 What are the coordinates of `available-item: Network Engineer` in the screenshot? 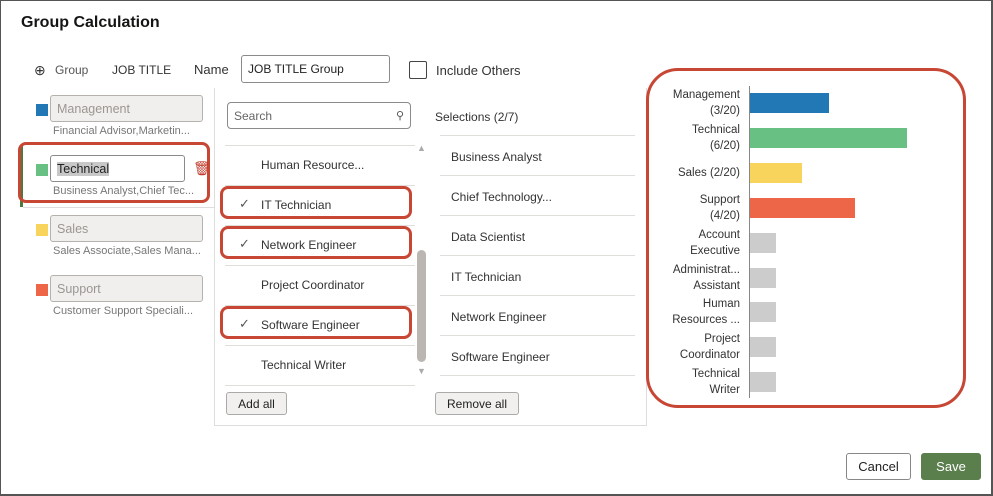 It's located at (308, 245).